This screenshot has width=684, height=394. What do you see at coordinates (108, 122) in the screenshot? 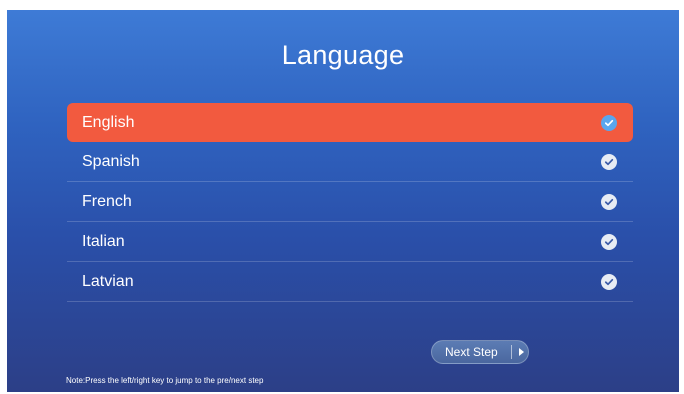
I see `language-label: English` at bounding box center [108, 122].